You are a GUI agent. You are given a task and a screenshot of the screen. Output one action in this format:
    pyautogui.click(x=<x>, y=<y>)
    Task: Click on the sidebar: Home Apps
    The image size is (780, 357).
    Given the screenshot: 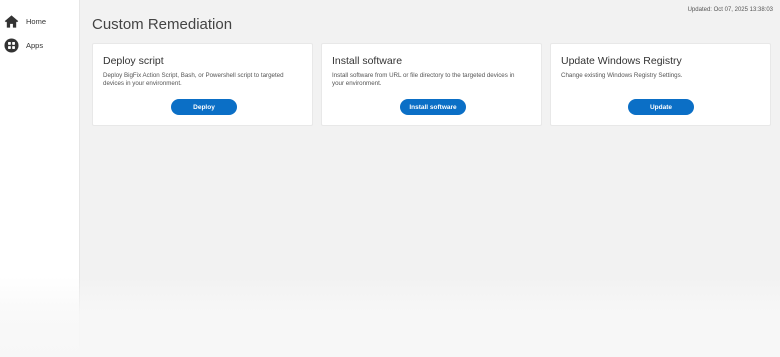 What is the action you would take?
    pyautogui.click(x=40, y=178)
    